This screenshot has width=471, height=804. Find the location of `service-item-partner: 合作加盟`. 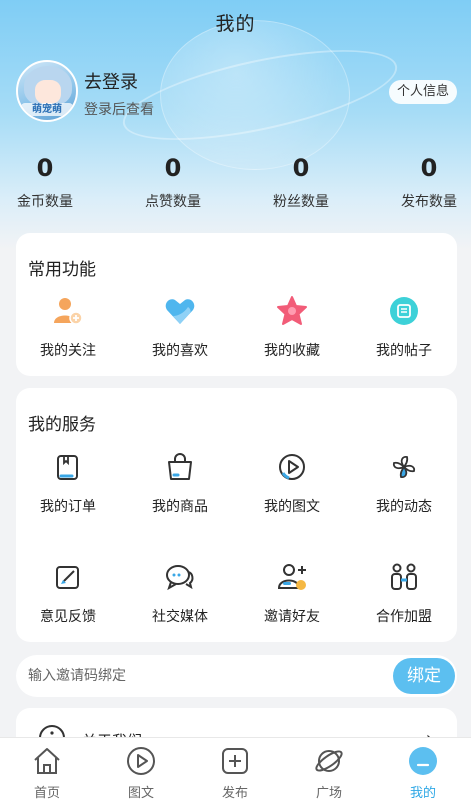

service-item-partner: 合作加盟 is located at coordinates (404, 593).